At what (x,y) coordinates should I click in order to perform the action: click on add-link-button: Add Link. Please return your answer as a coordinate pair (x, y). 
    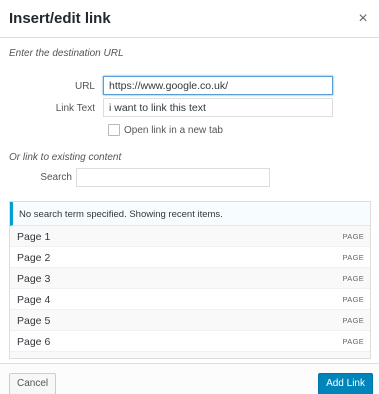
    Looking at the image, I should click on (345, 383).